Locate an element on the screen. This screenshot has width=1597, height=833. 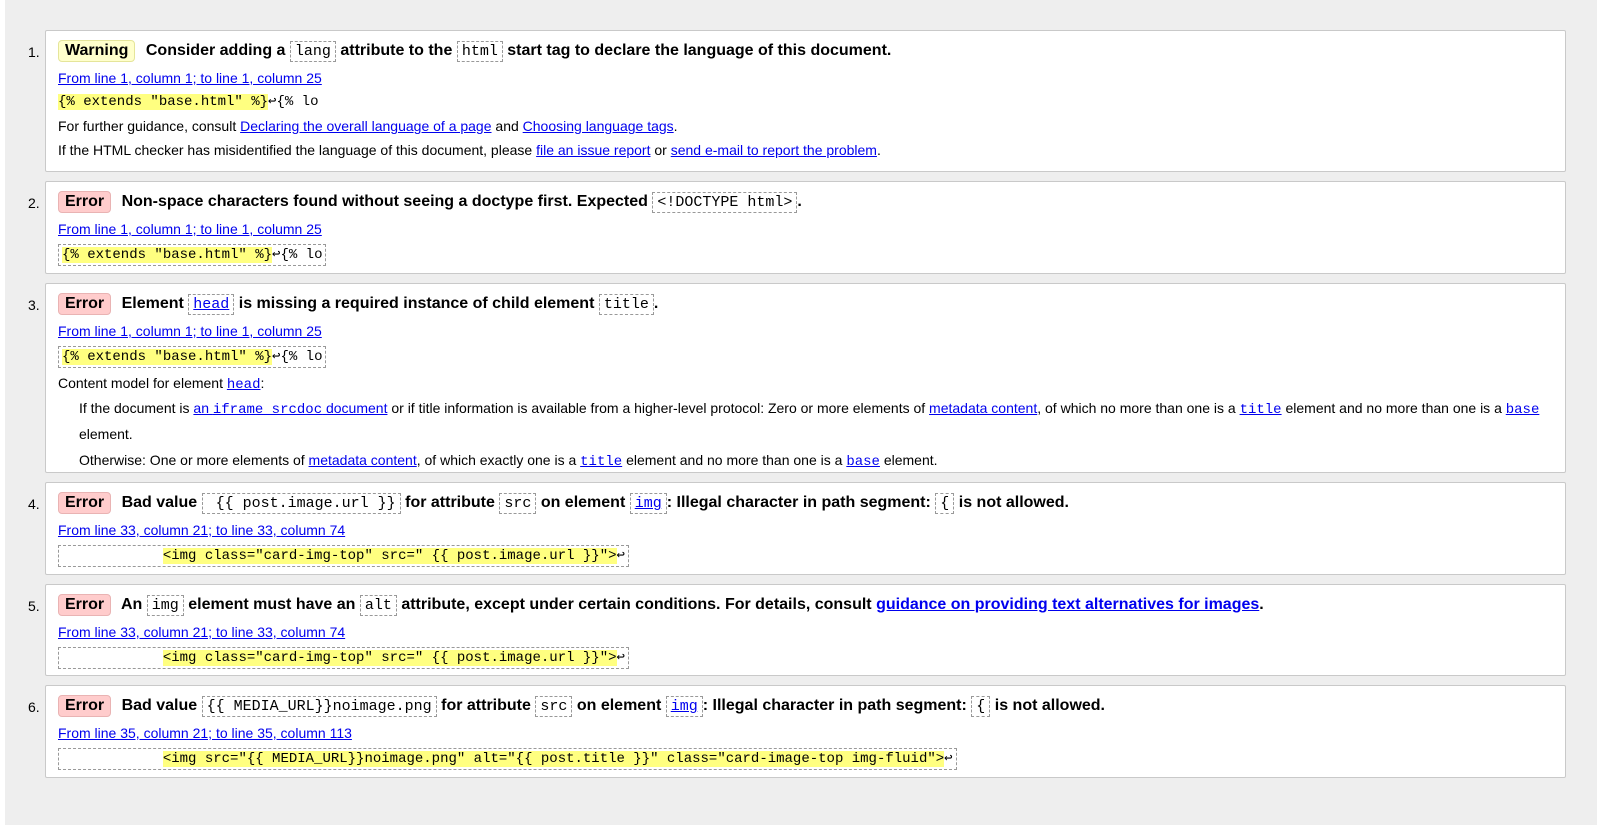
content-model-heading: Content model for element head: is located at coordinates (161, 384).